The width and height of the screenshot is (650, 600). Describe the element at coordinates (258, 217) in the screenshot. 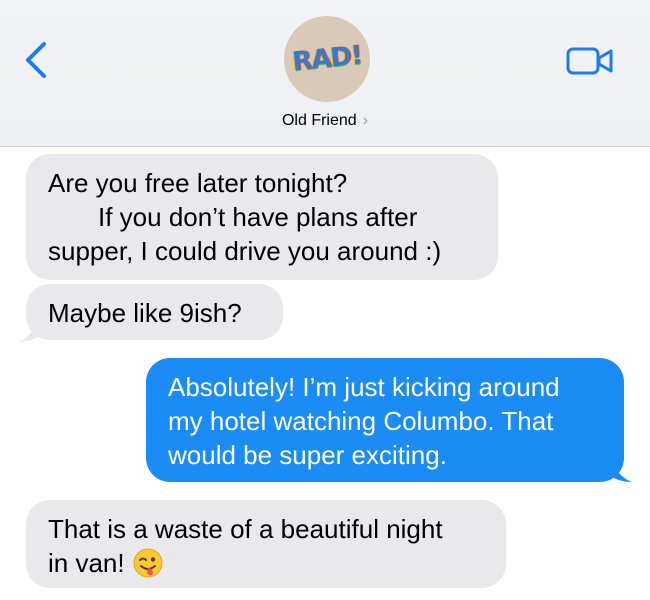

I see `message-text-line: If you don’t have plans after` at that location.